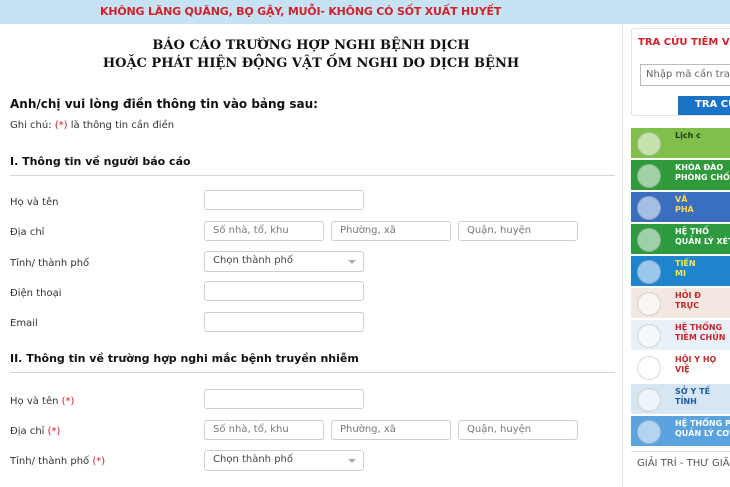 This screenshot has width=730, height=487. Describe the element at coordinates (685, 268) in the screenshot. I see `banner-text: TIẾN MI` at that location.